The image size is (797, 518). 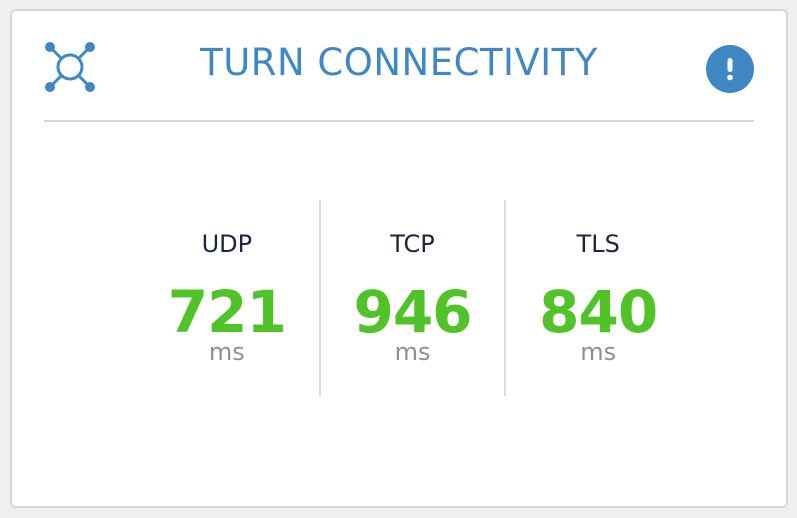 What do you see at coordinates (227, 312) in the screenshot?
I see `metric-value: 721` at bounding box center [227, 312].